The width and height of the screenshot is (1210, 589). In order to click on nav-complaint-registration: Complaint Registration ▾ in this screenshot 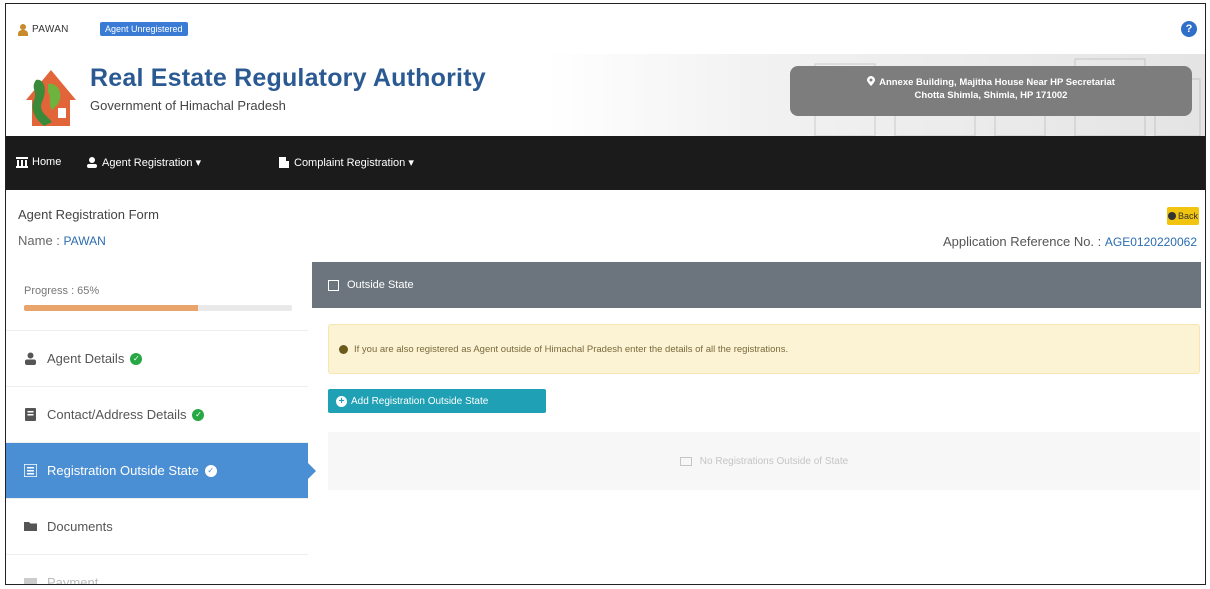, I will do `click(346, 162)`.